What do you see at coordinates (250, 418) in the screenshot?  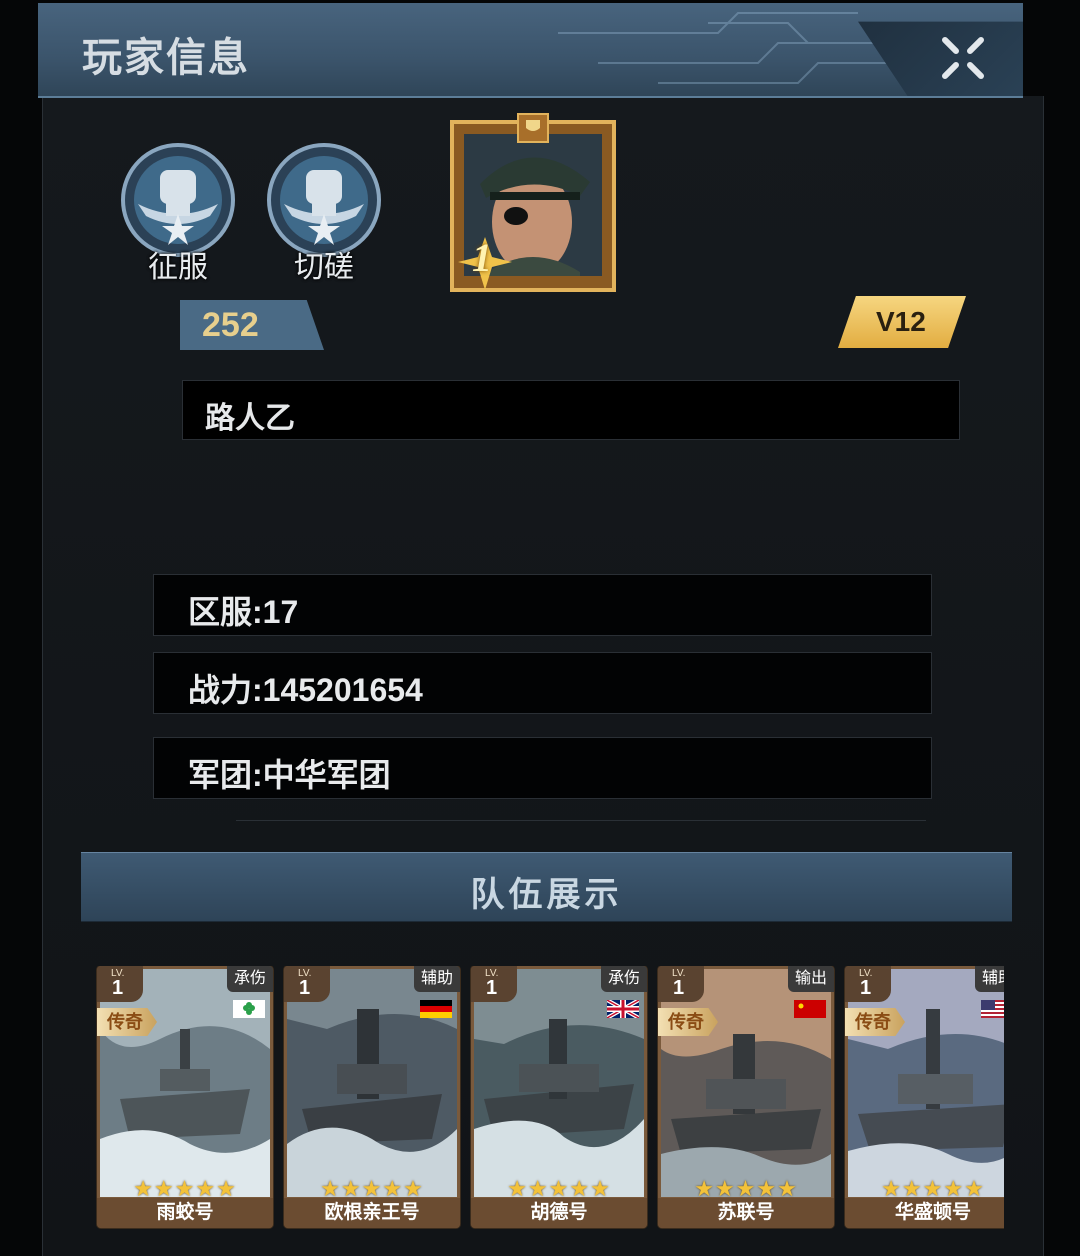 I see `player-name: 路人乙` at bounding box center [250, 418].